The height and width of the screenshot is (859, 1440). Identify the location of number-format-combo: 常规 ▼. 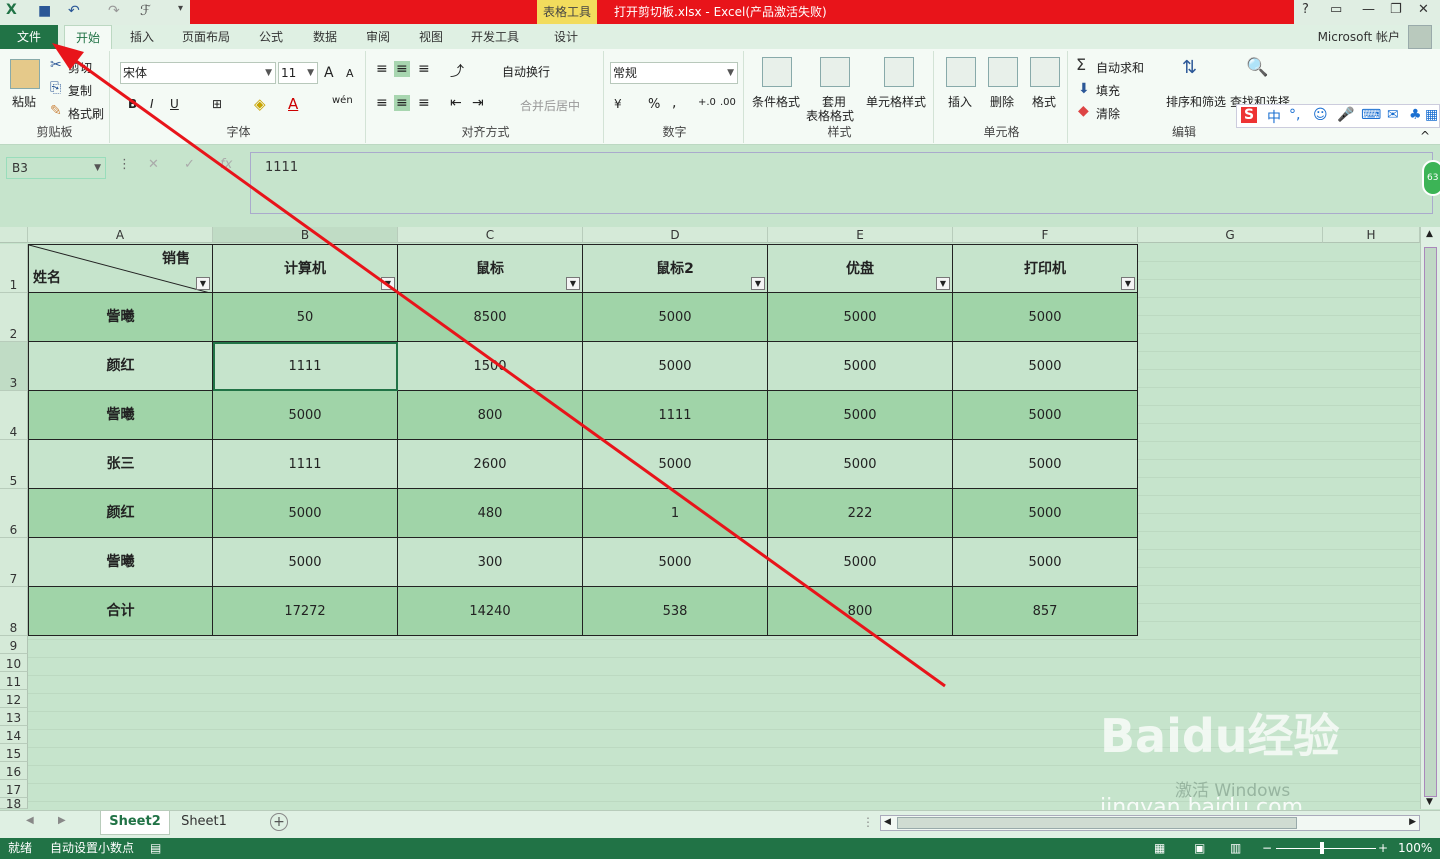
(674, 73).